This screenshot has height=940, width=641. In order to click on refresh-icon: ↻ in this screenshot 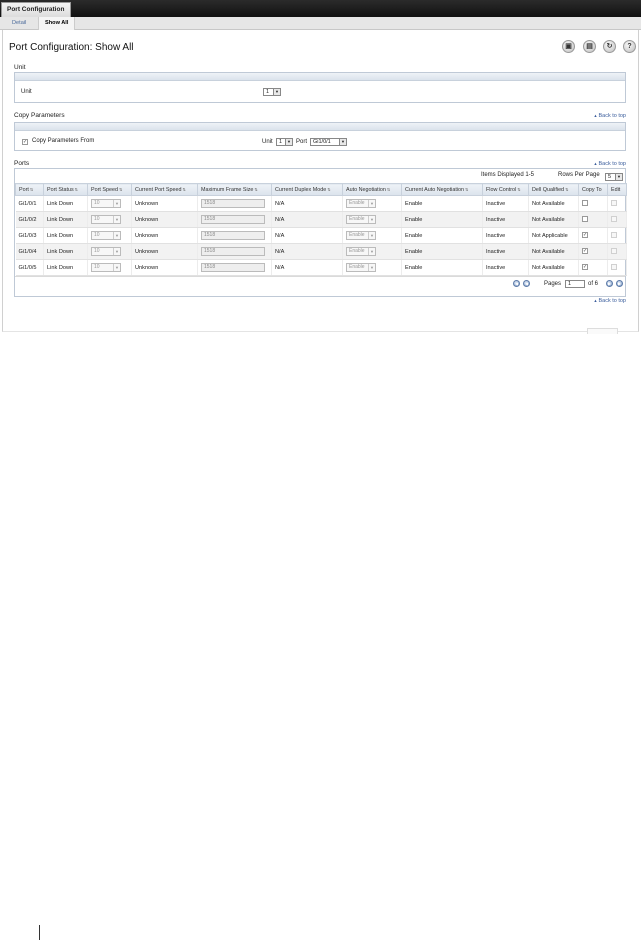, I will do `click(609, 46)`.